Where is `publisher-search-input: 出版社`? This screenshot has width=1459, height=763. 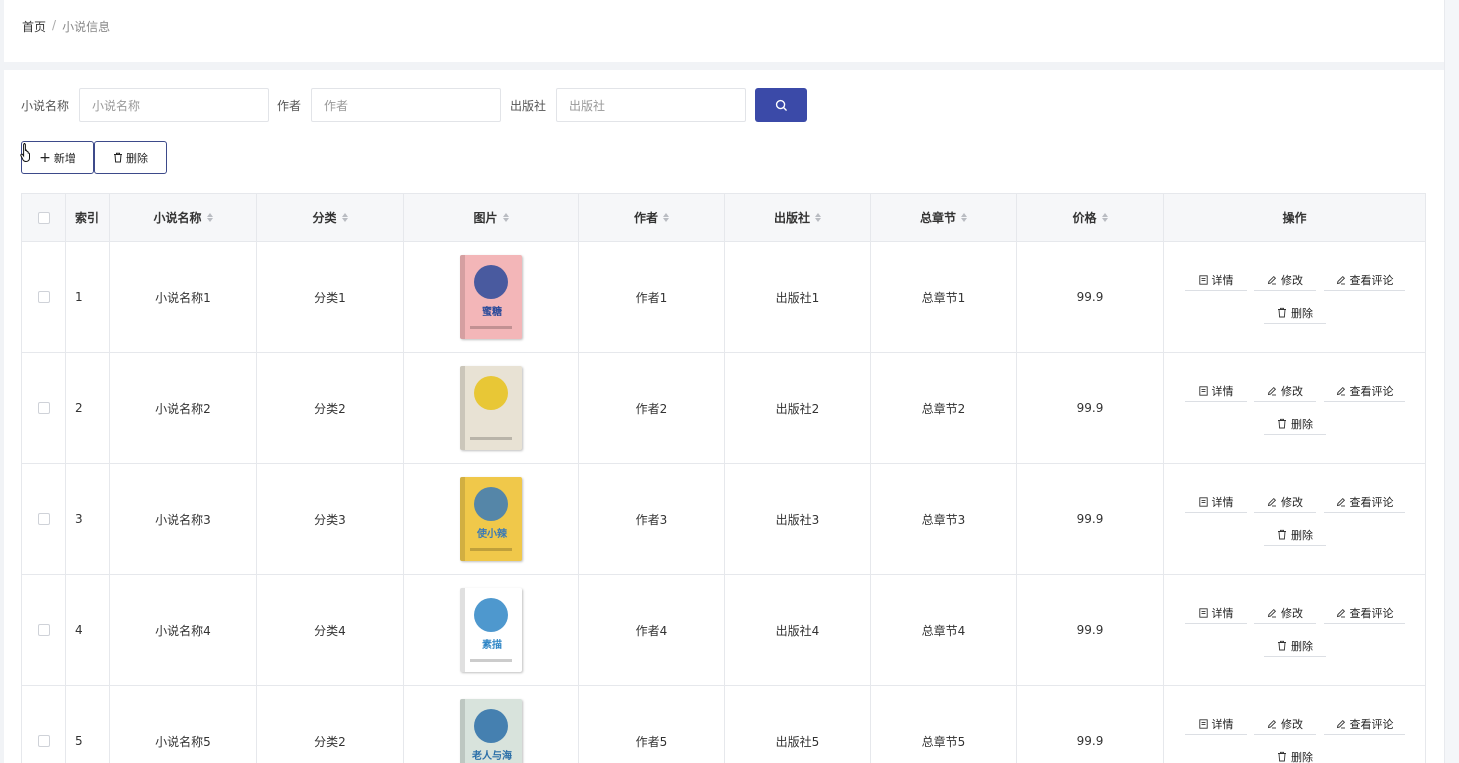
publisher-search-input: 出版社 is located at coordinates (651, 105).